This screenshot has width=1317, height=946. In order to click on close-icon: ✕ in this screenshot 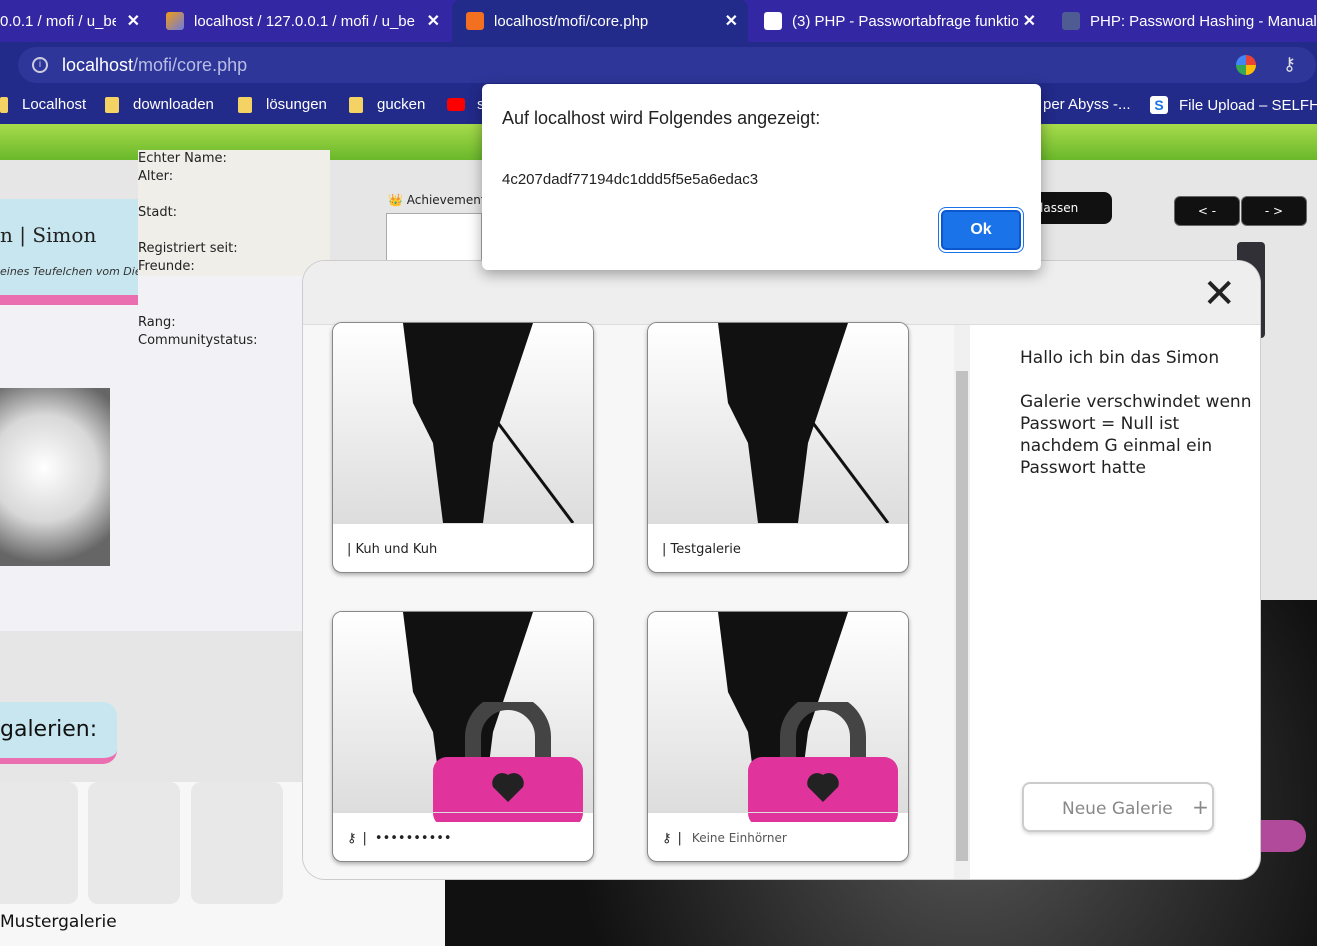, I will do `click(1219, 294)`.